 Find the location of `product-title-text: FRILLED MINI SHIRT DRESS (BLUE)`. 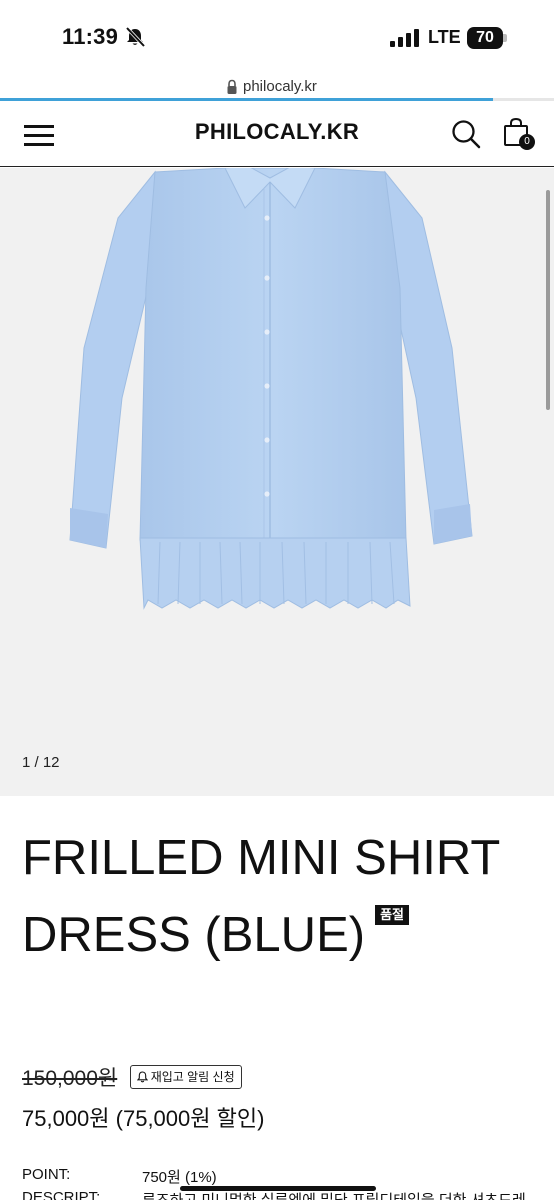

product-title-text: FRILLED MINI SHIRT DRESS (BLUE) is located at coordinates (261, 896).